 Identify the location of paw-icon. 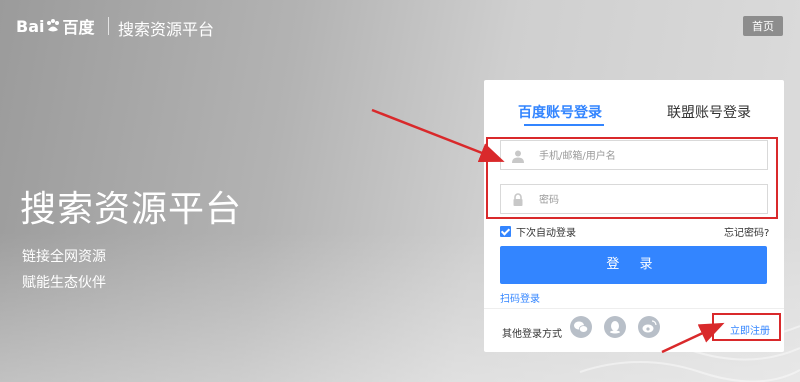
(53, 25).